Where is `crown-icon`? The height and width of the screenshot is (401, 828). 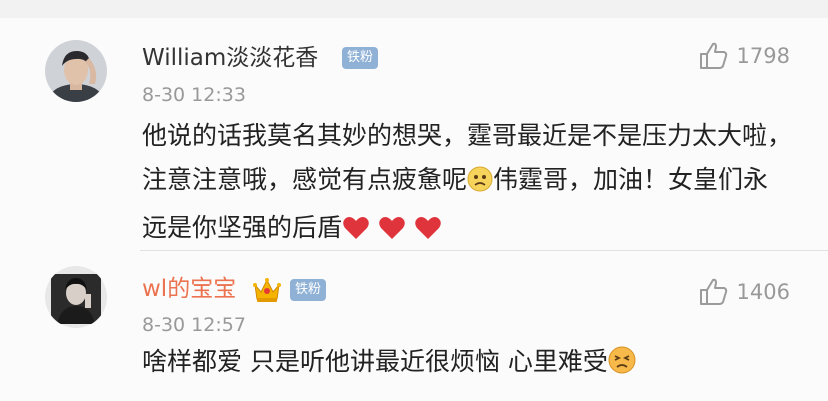 crown-icon is located at coordinates (267, 290).